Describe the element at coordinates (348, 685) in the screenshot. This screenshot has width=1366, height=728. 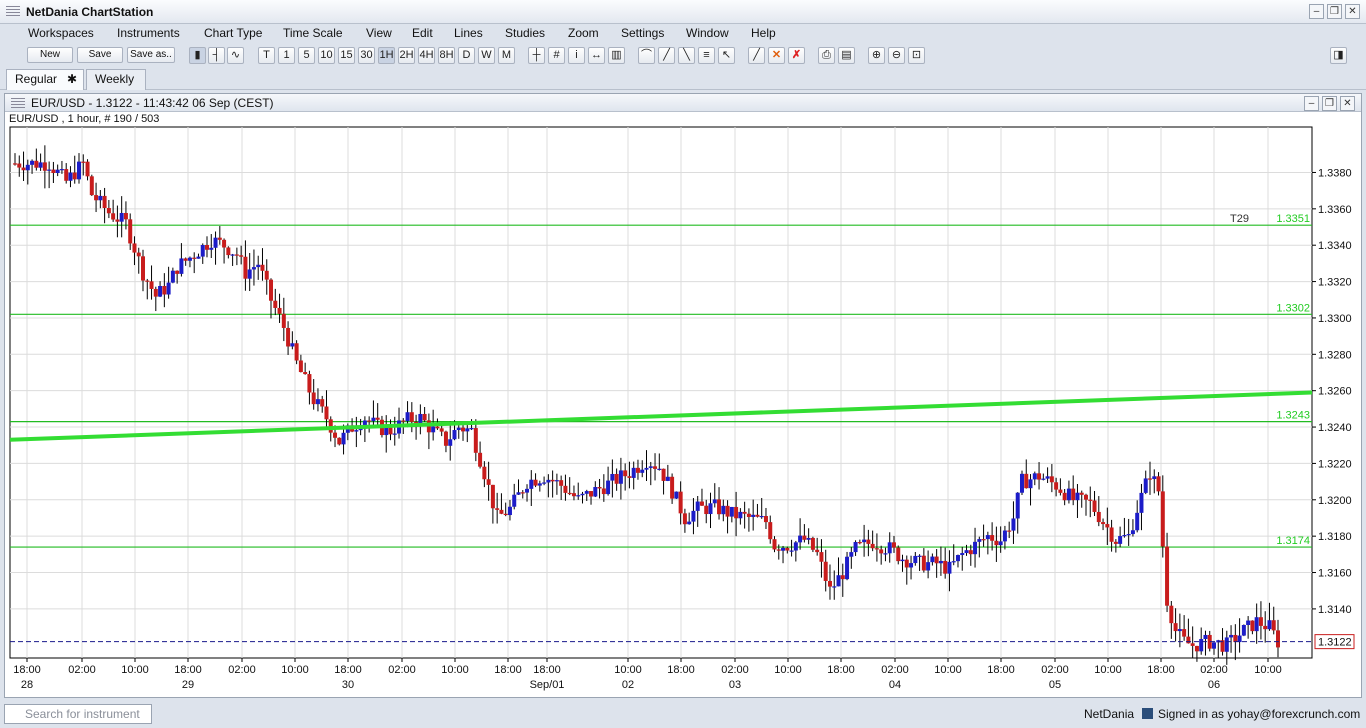
I see `x-date-label: 30` at that location.